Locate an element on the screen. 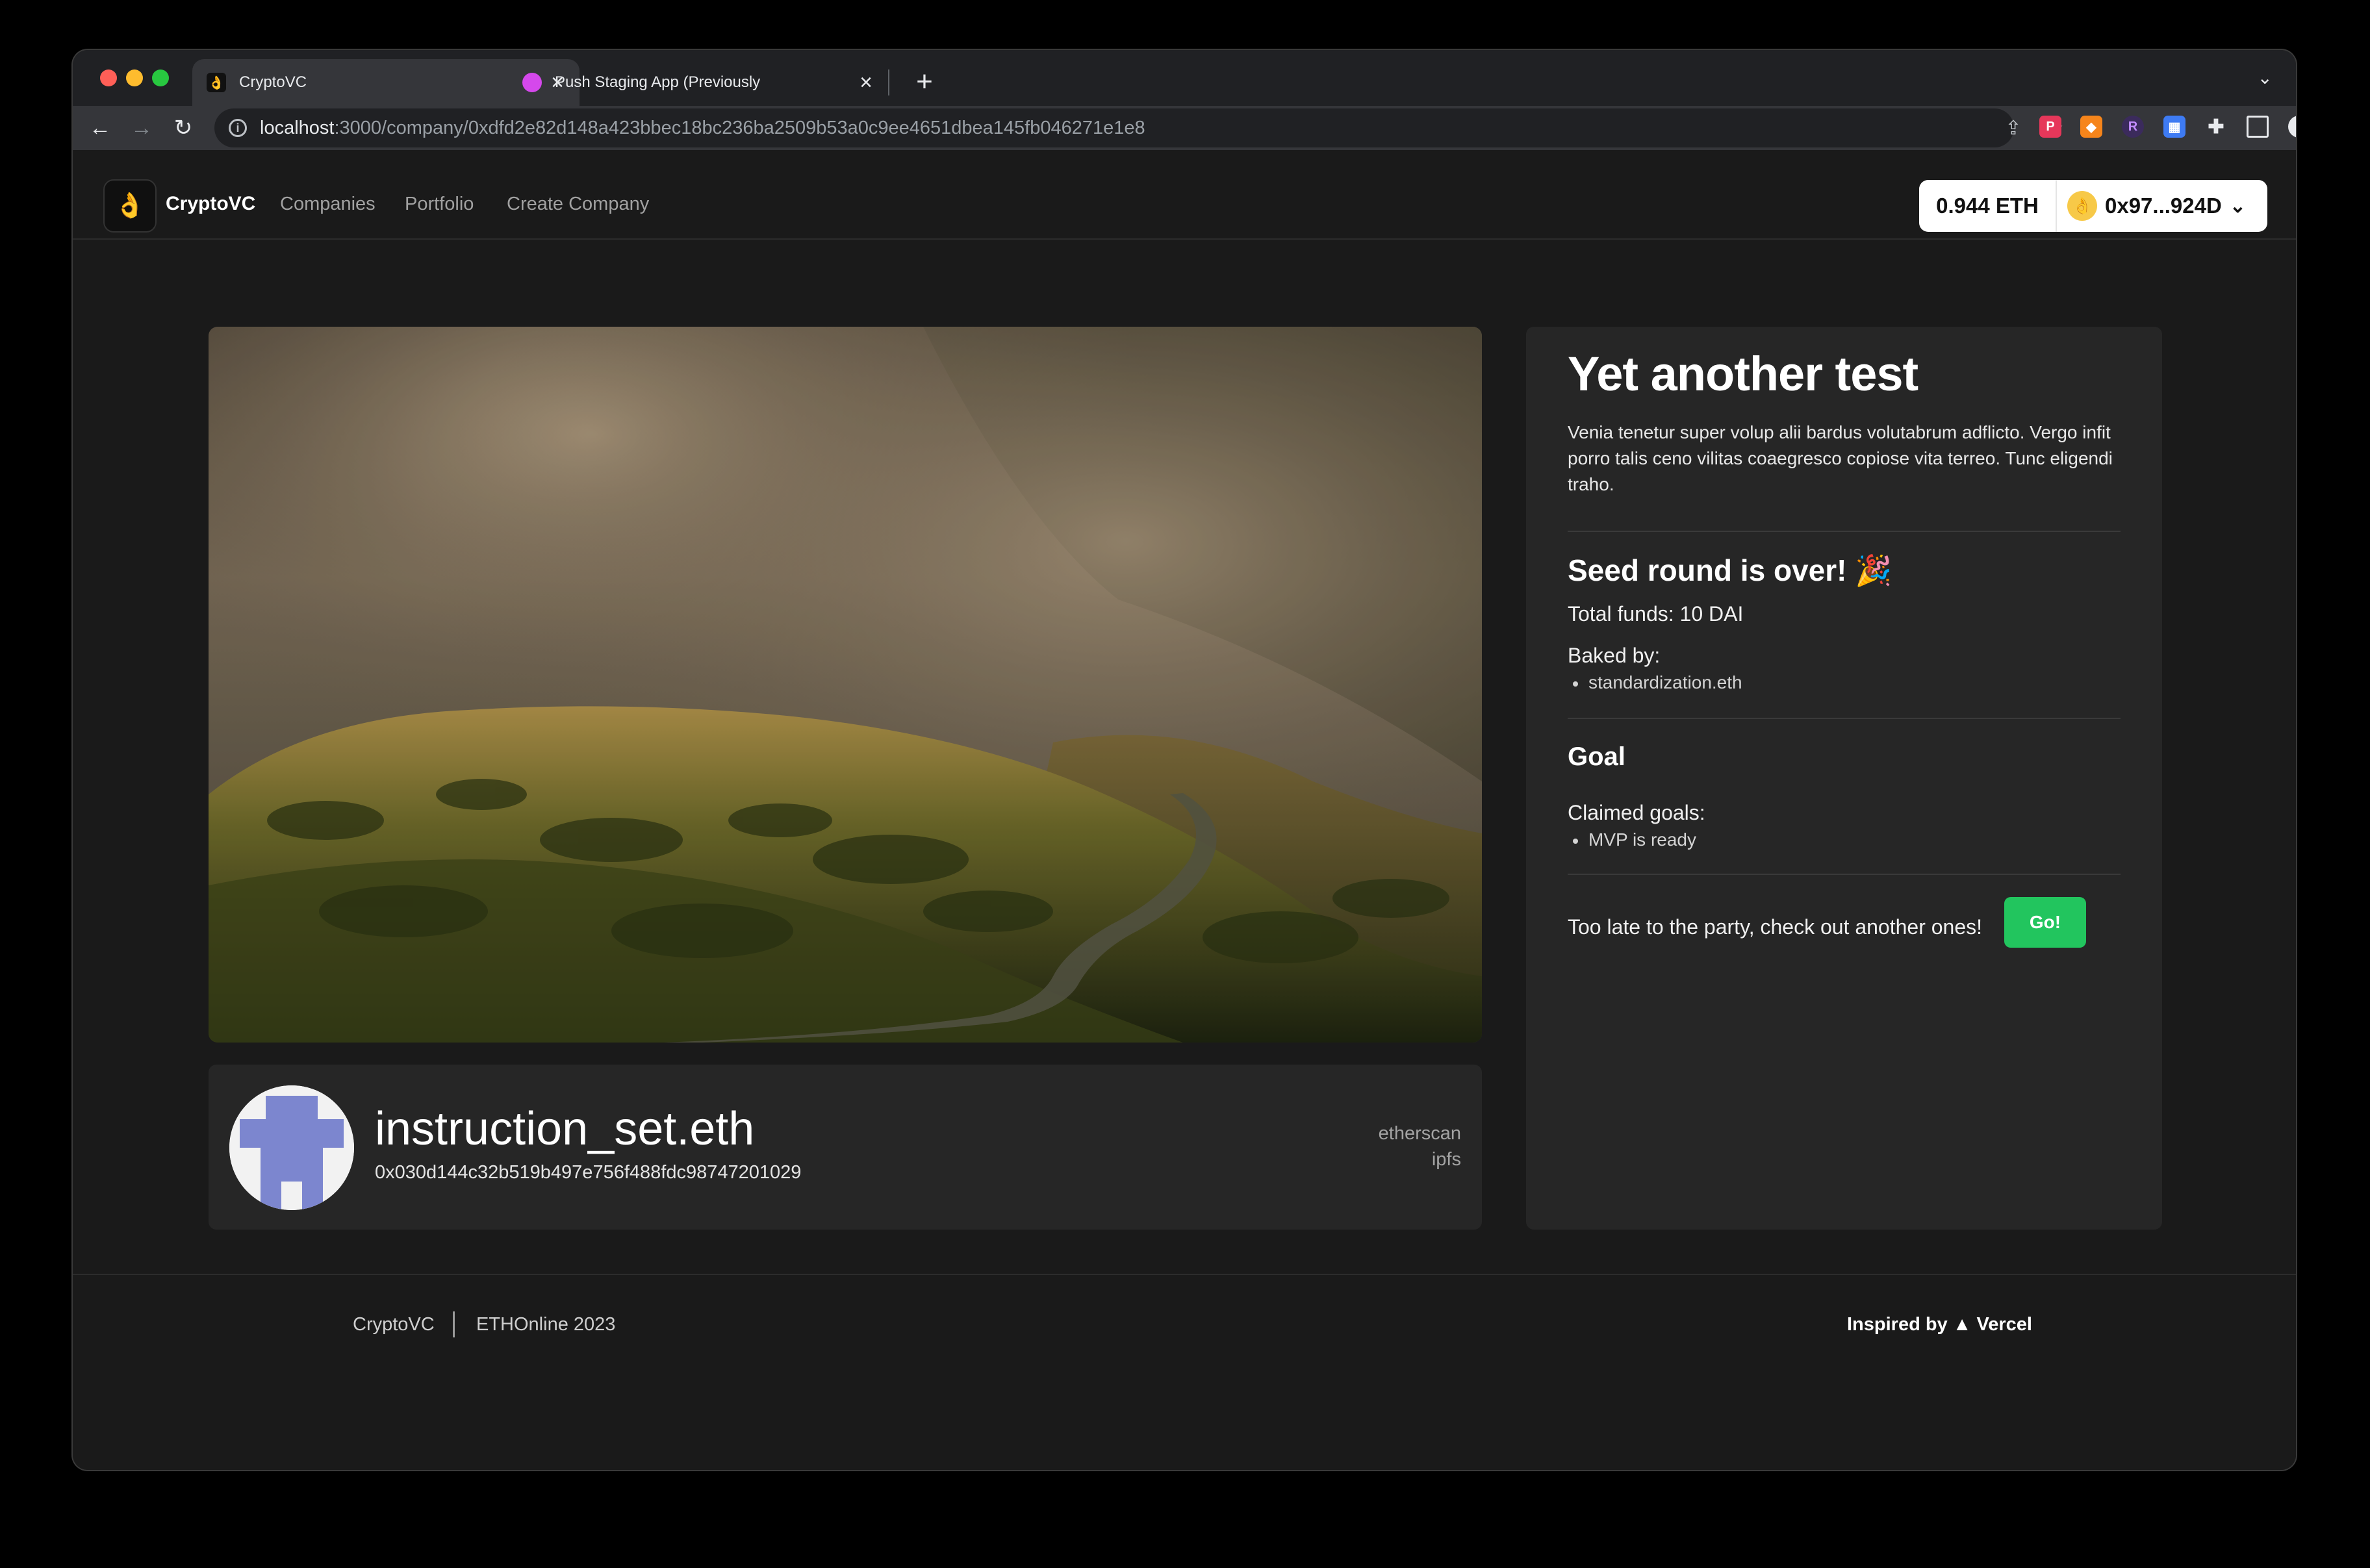 The width and height of the screenshot is (2370, 1568). extensions-puzzle-icon: ✚ is located at coordinates (2216, 127).